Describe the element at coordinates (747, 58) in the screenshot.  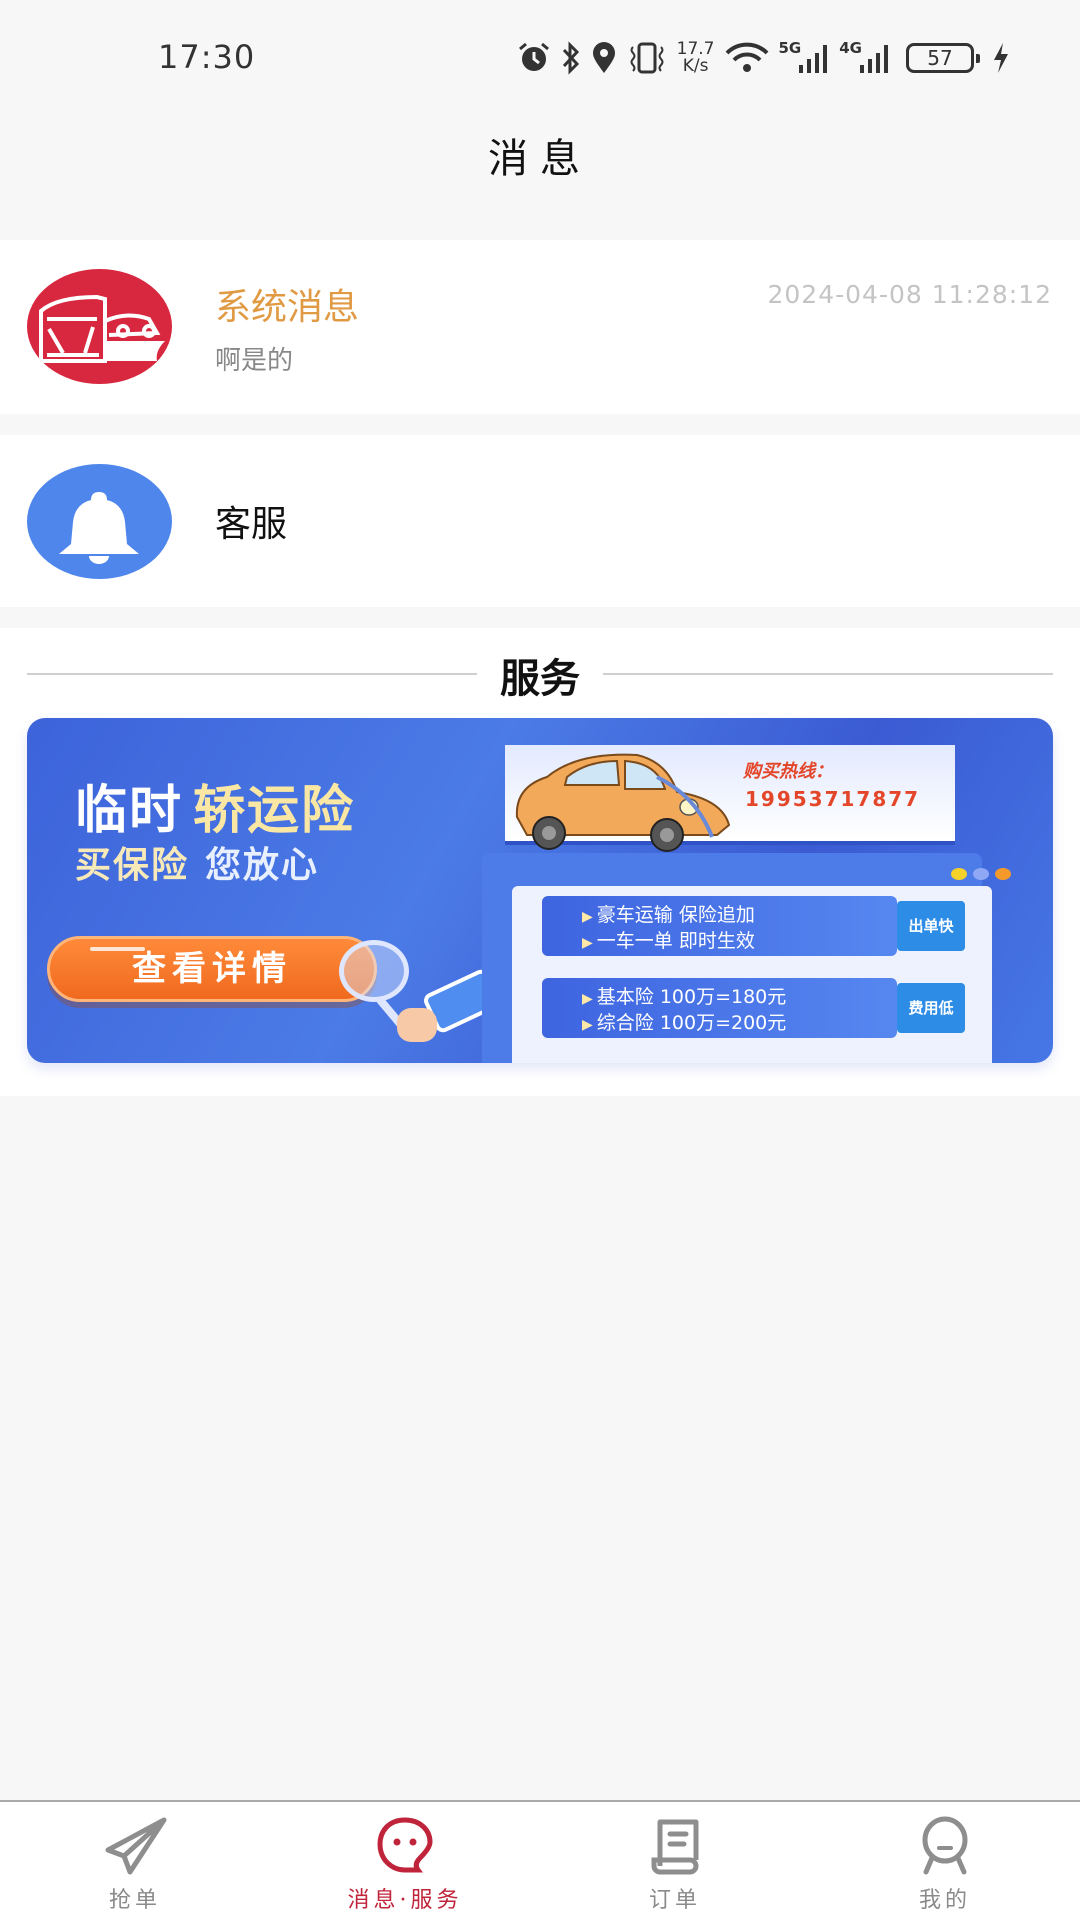
I see `wifi-icon` at that location.